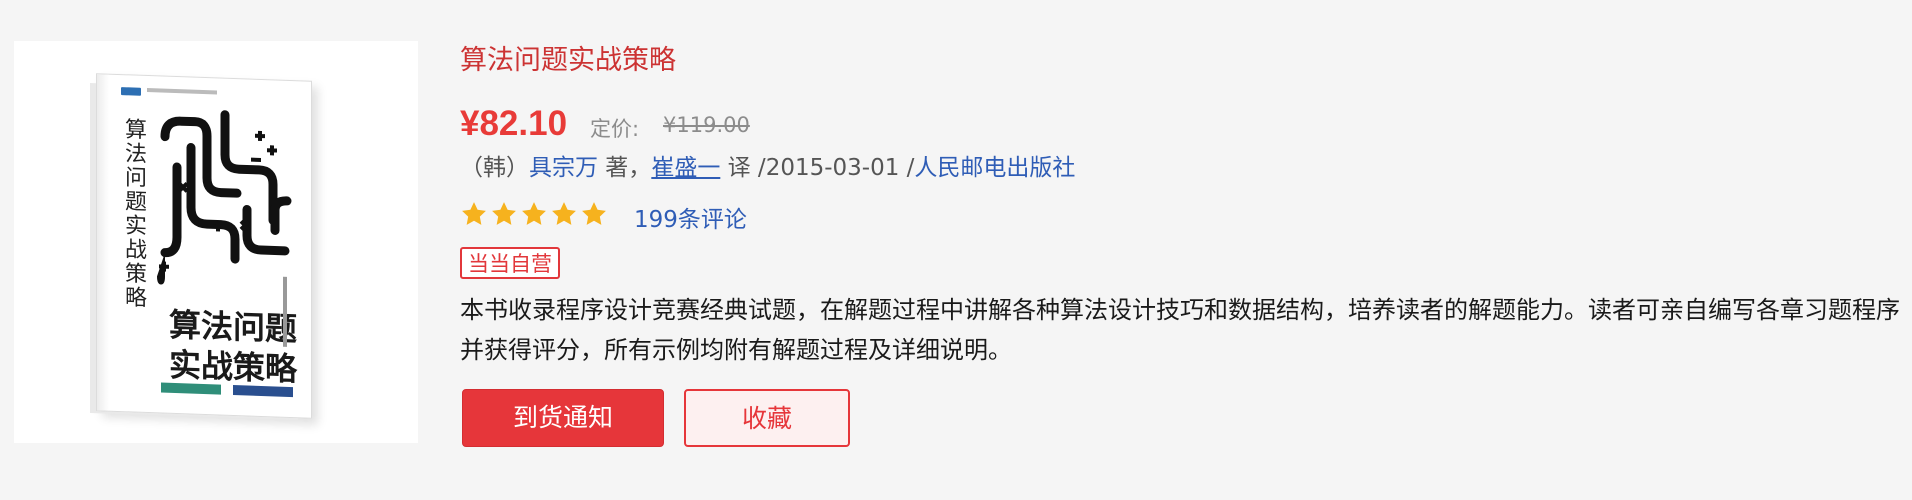 The image size is (1912, 500). What do you see at coordinates (494, 168) in the screenshot?
I see `author-prefix: （韩）` at bounding box center [494, 168].